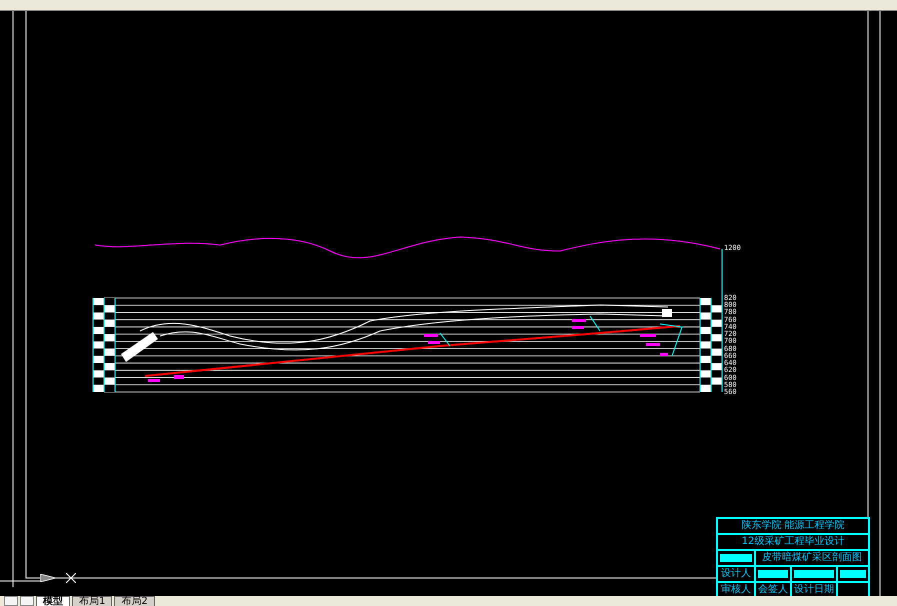 Image resolution: width=897 pixels, height=606 pixels. I want to click on layout-tab: 模型, so click(53, 601).